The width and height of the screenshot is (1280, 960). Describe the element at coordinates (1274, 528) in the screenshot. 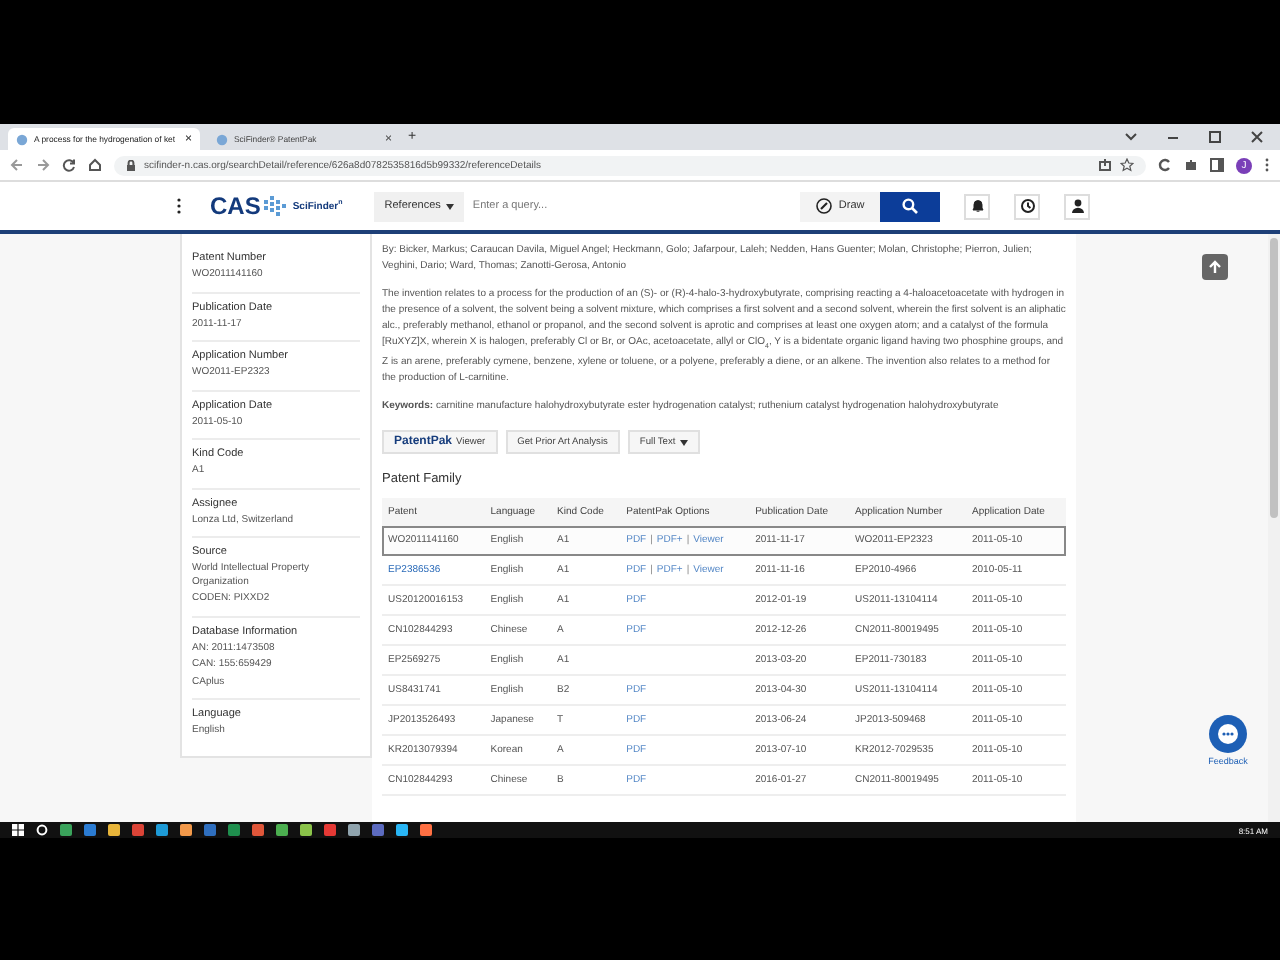

I see `scrollbar` at that location.